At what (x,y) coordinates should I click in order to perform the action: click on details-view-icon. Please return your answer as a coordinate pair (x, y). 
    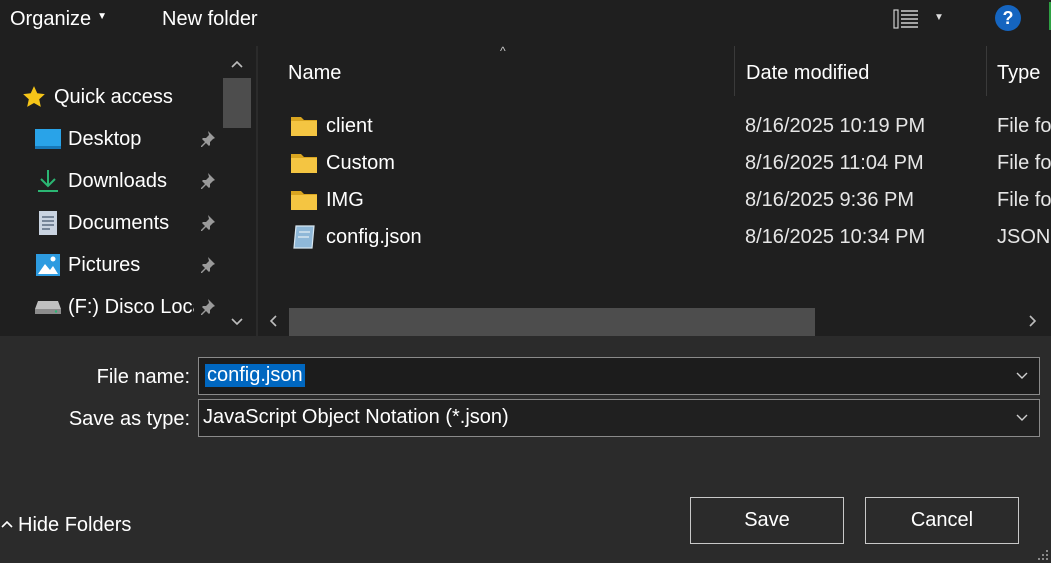
    Looking at the image, I should click on (906, 19).